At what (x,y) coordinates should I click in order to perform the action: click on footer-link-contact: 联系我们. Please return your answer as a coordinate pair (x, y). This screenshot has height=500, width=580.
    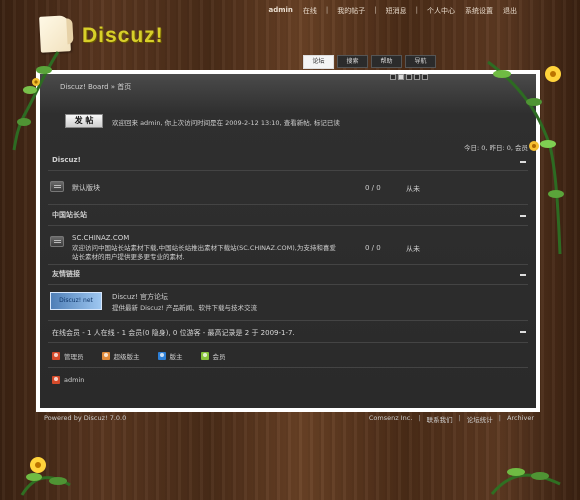
    Looking at the image, I should click on (440, 419).